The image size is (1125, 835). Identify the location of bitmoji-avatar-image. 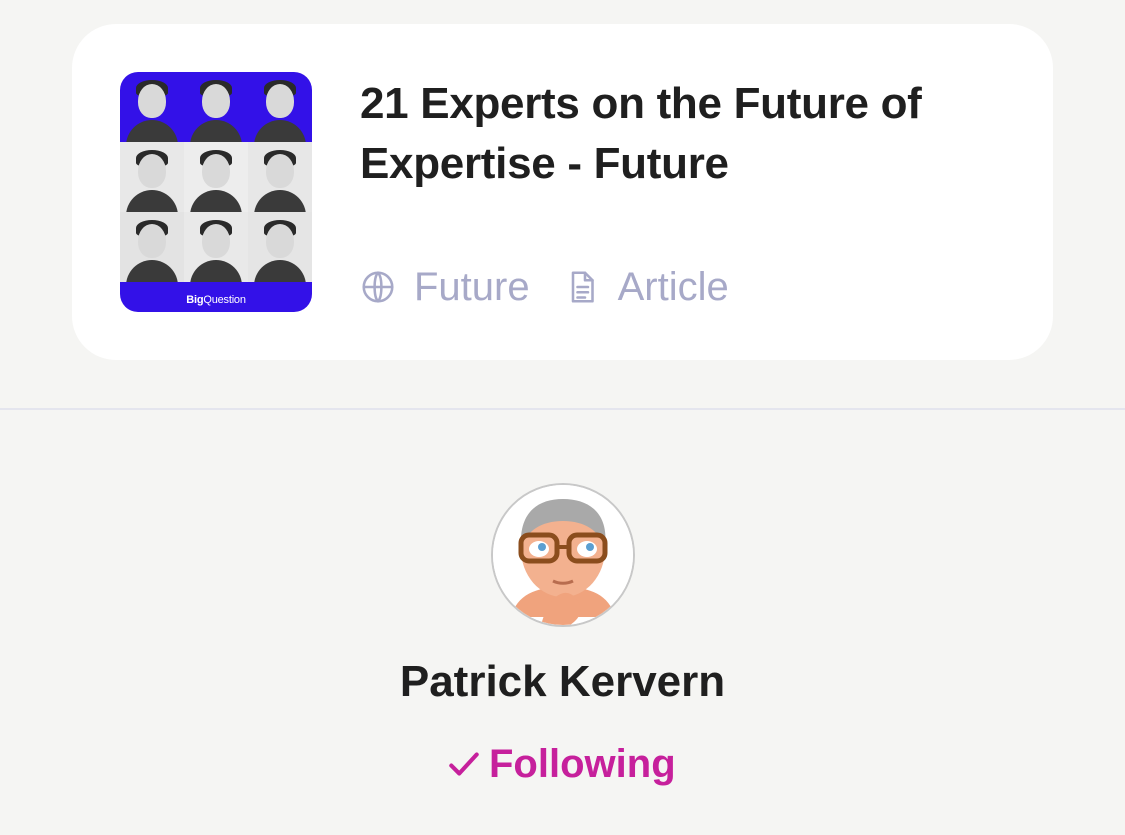
(563, 555).